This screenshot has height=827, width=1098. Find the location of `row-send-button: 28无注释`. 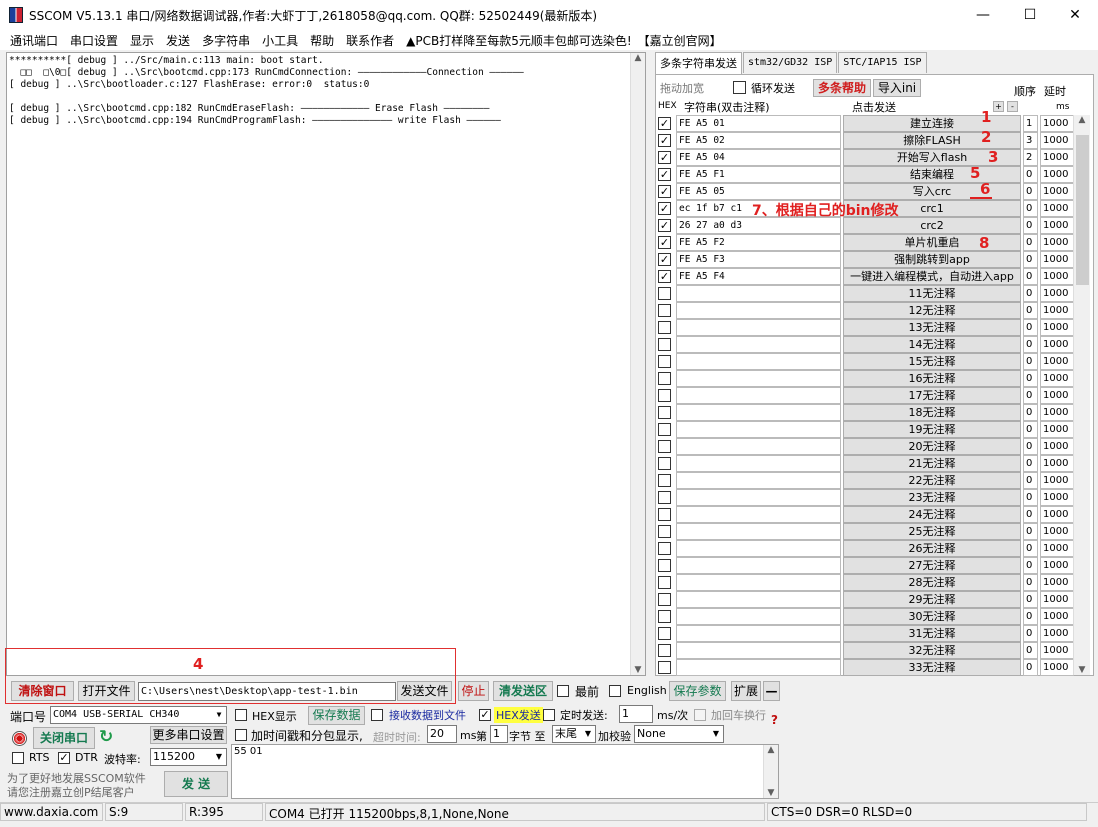

row-send-button: 28无注释 is located at coordinates (932, 582).